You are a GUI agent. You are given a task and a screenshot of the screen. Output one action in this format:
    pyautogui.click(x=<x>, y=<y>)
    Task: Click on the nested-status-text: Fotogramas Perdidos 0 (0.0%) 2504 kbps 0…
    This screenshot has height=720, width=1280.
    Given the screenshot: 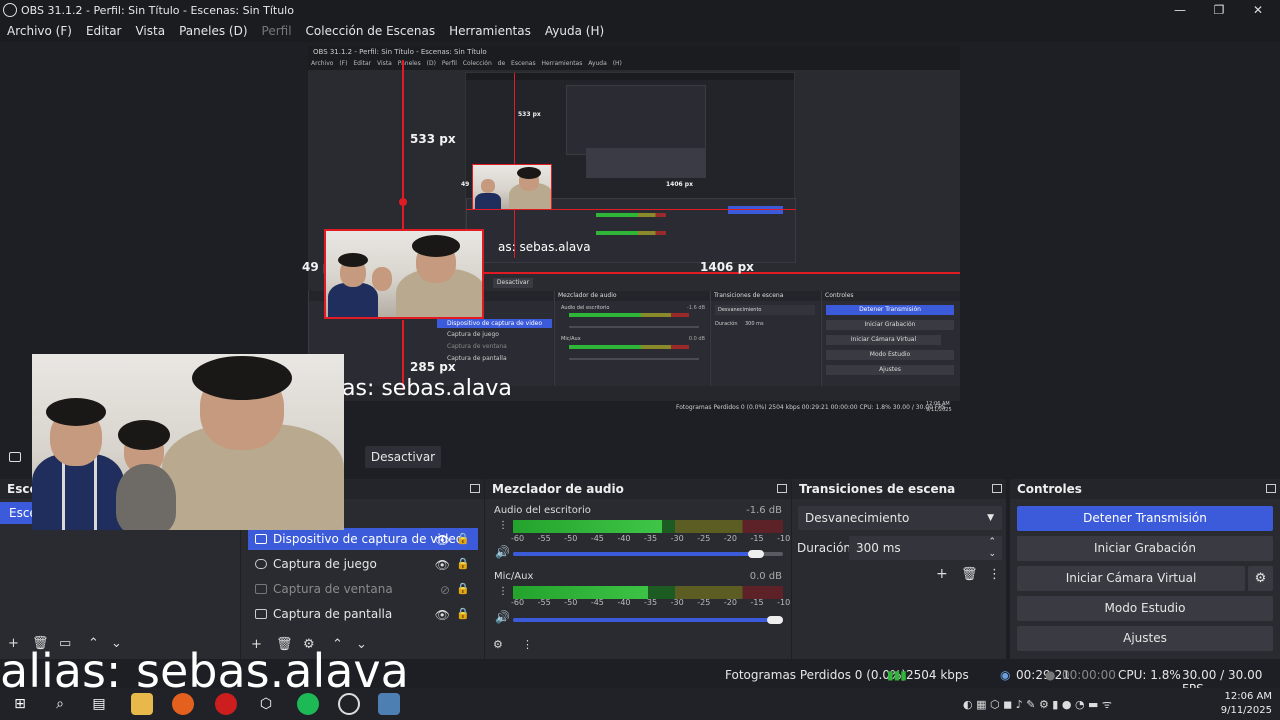 What is the action you would take?
    pyautogui.click(x=811, y=407)
    